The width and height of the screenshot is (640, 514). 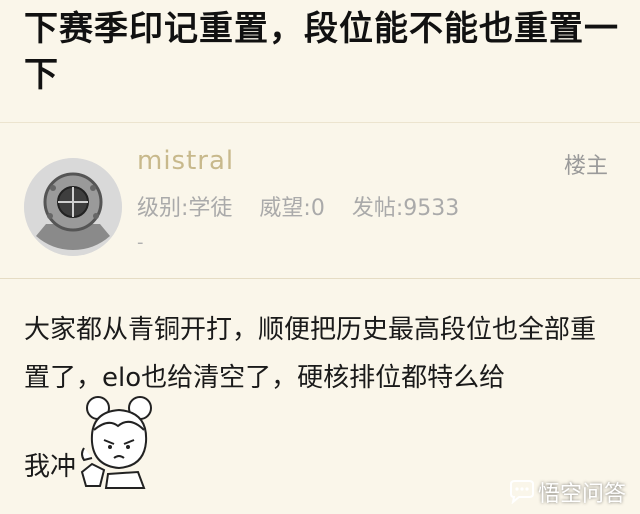 I want to click on watermark: 悟空问答, so click(x=567, y=492).